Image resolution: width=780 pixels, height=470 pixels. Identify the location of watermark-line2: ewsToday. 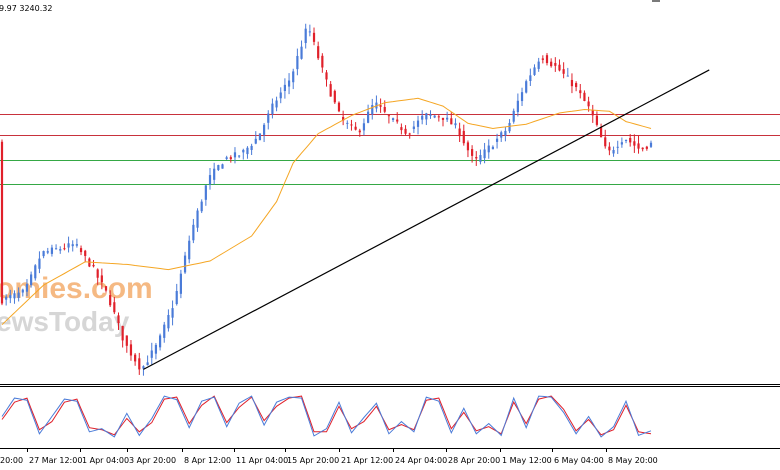
(65, 321).